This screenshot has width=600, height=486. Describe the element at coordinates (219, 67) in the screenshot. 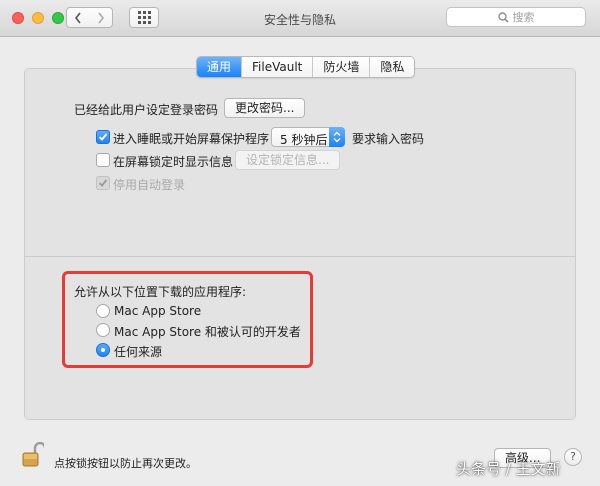

I see `tab-general: 通用` at that location.